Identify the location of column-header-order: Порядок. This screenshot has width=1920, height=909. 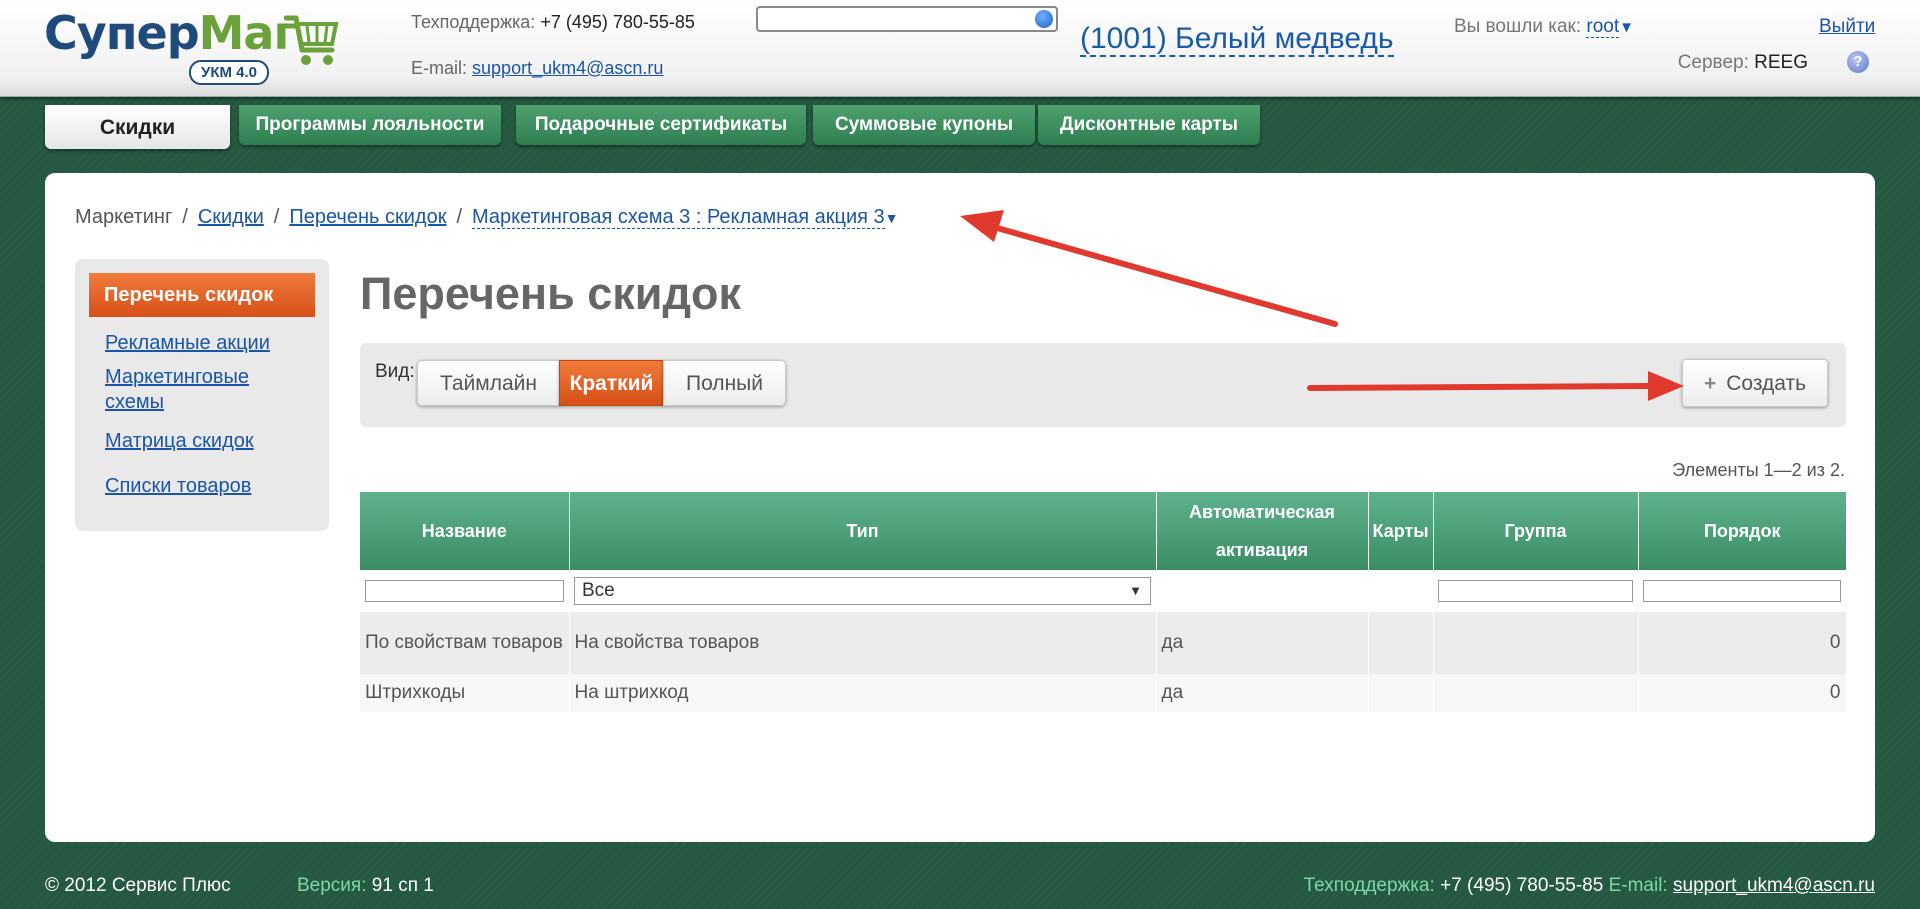
(1742, 531).